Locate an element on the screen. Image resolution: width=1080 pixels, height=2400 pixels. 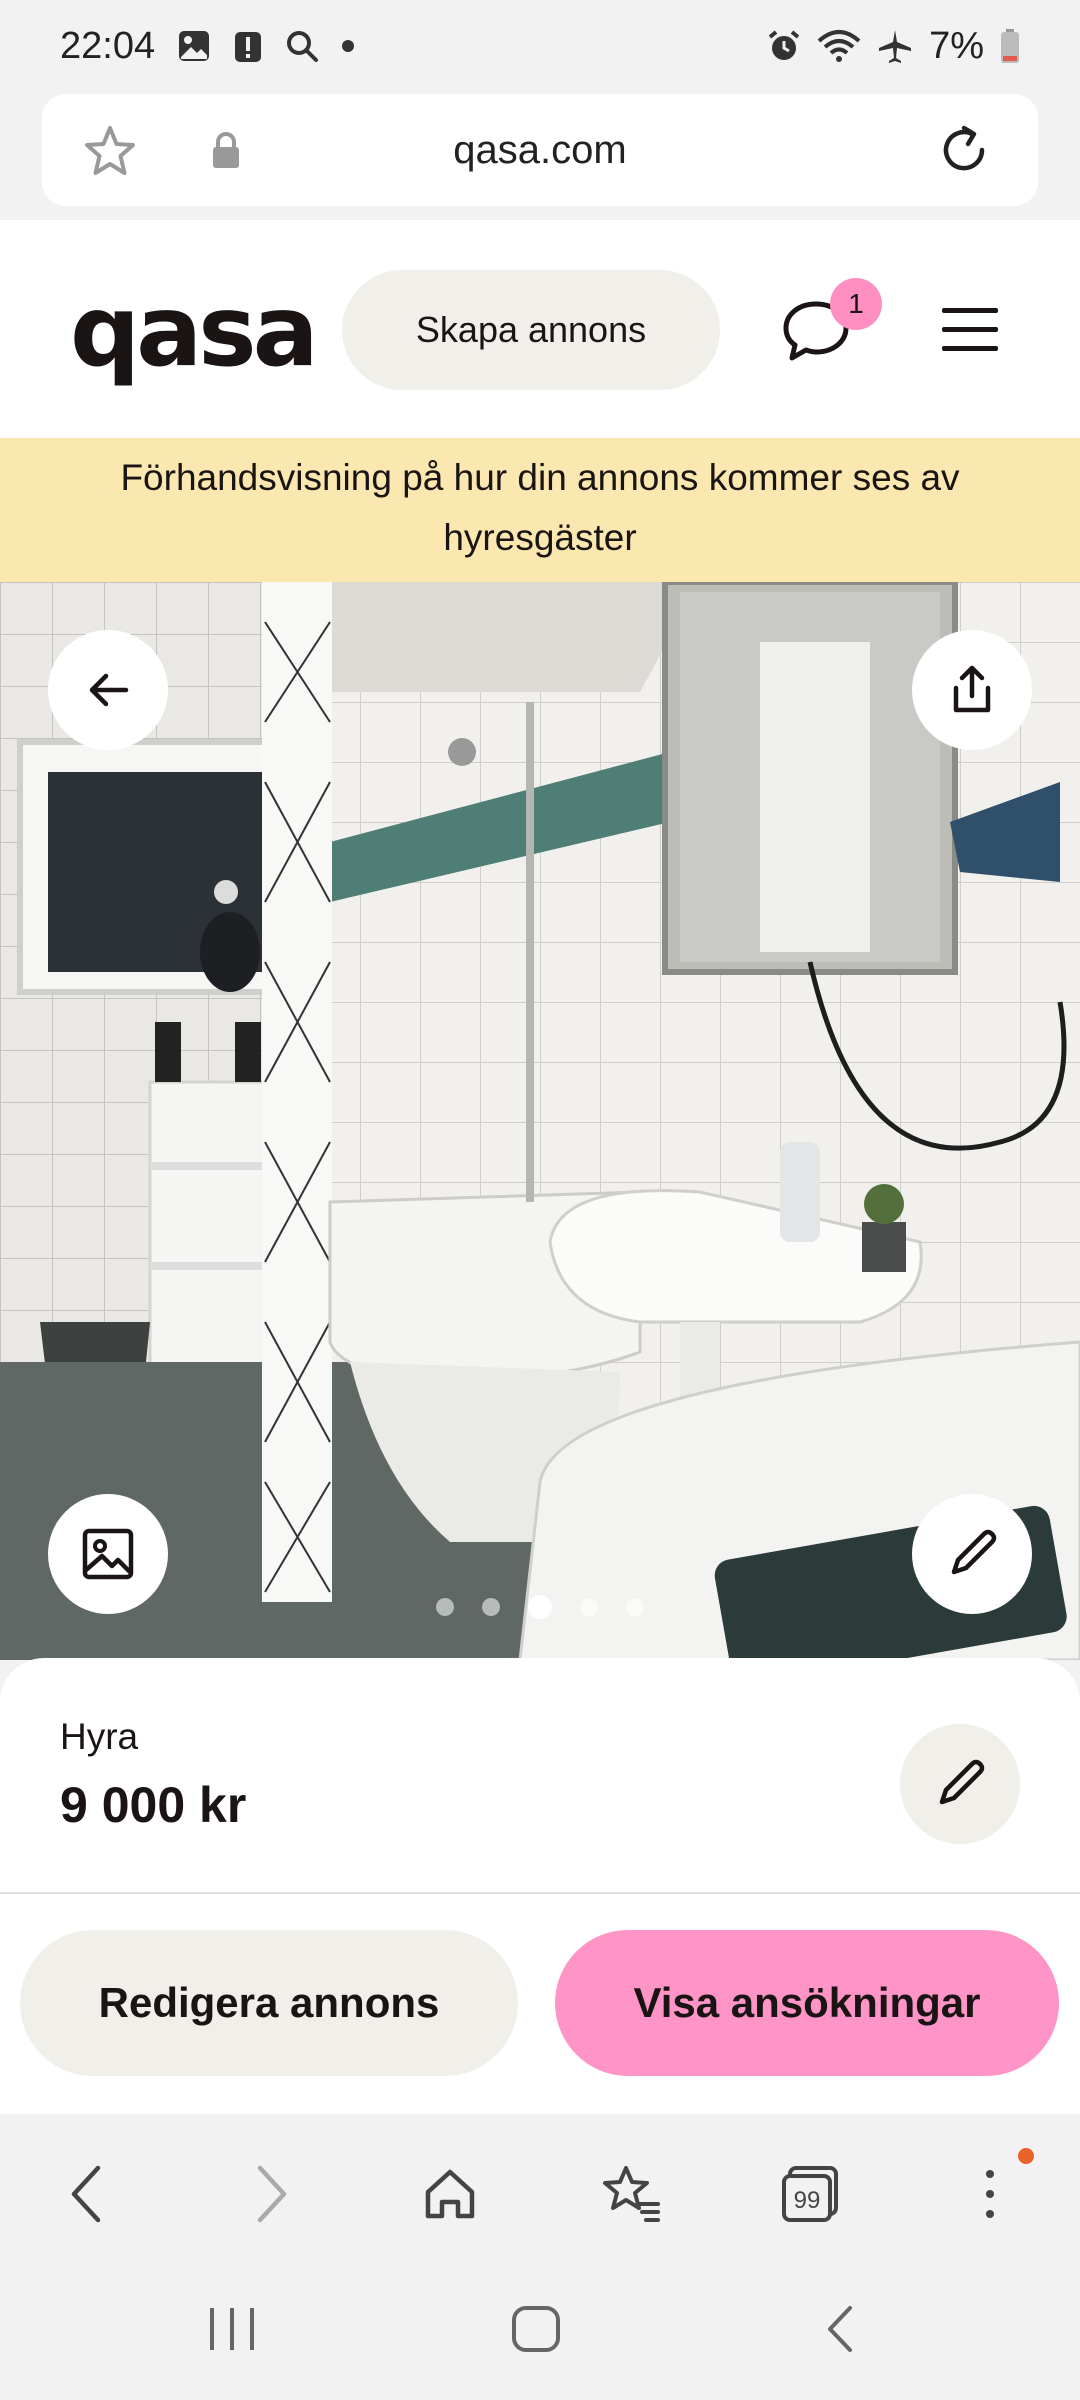
price-panel: Hyra 9 000 kr is located at coordinates (540, 1776).